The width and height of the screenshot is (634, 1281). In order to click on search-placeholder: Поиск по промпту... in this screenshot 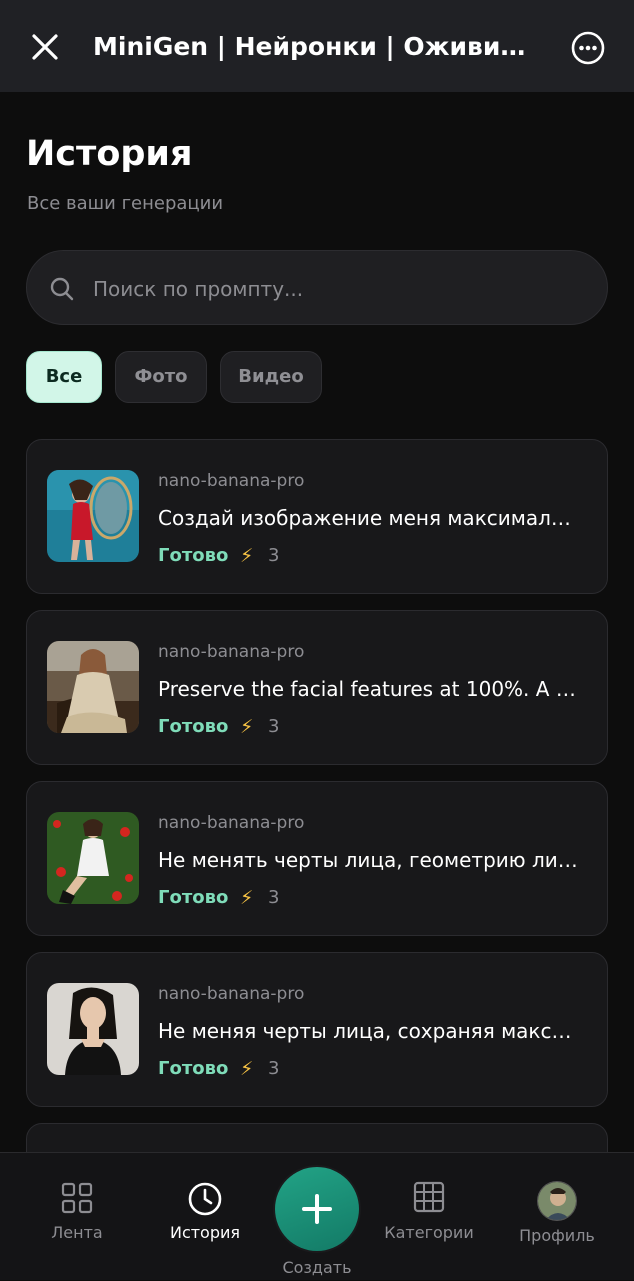, I will do `click(198, 289)`.